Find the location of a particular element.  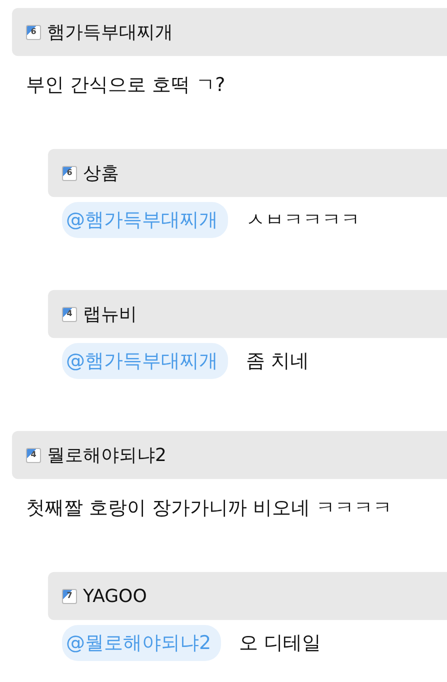

author-name: 햄가득부대찌개 is located at coordinates (110, 32).